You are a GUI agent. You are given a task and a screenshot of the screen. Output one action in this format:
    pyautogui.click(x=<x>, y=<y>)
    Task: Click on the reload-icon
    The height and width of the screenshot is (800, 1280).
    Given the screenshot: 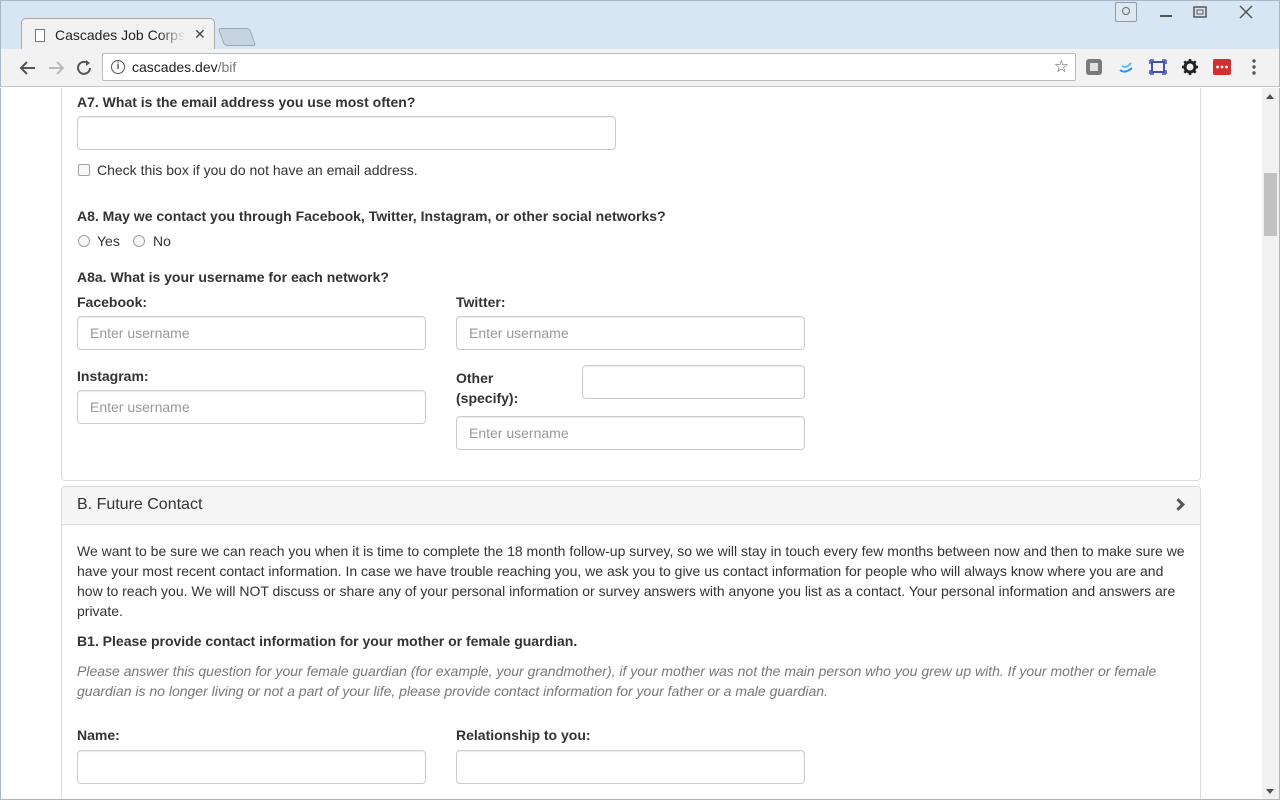 What is the action you would take?
    pyautogui.click(x=84, y=67)
    